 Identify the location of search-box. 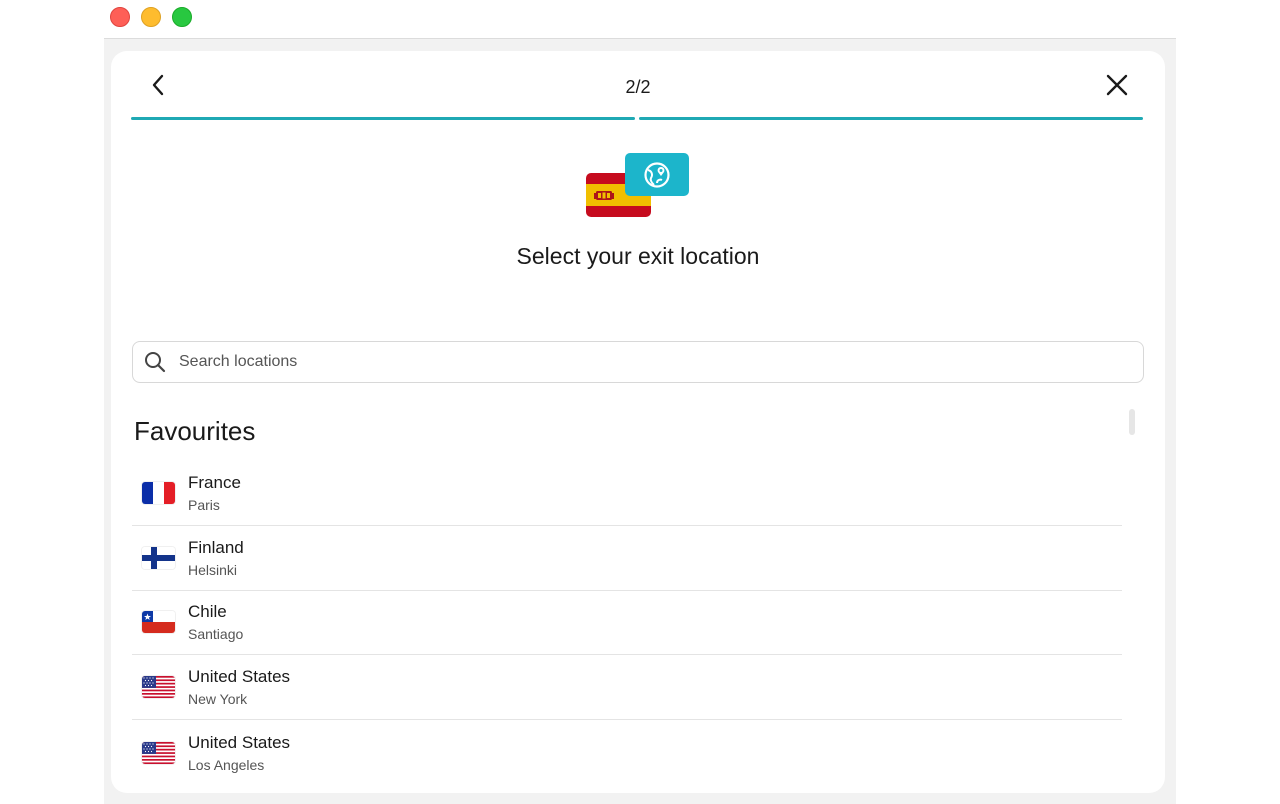
(638, 362).